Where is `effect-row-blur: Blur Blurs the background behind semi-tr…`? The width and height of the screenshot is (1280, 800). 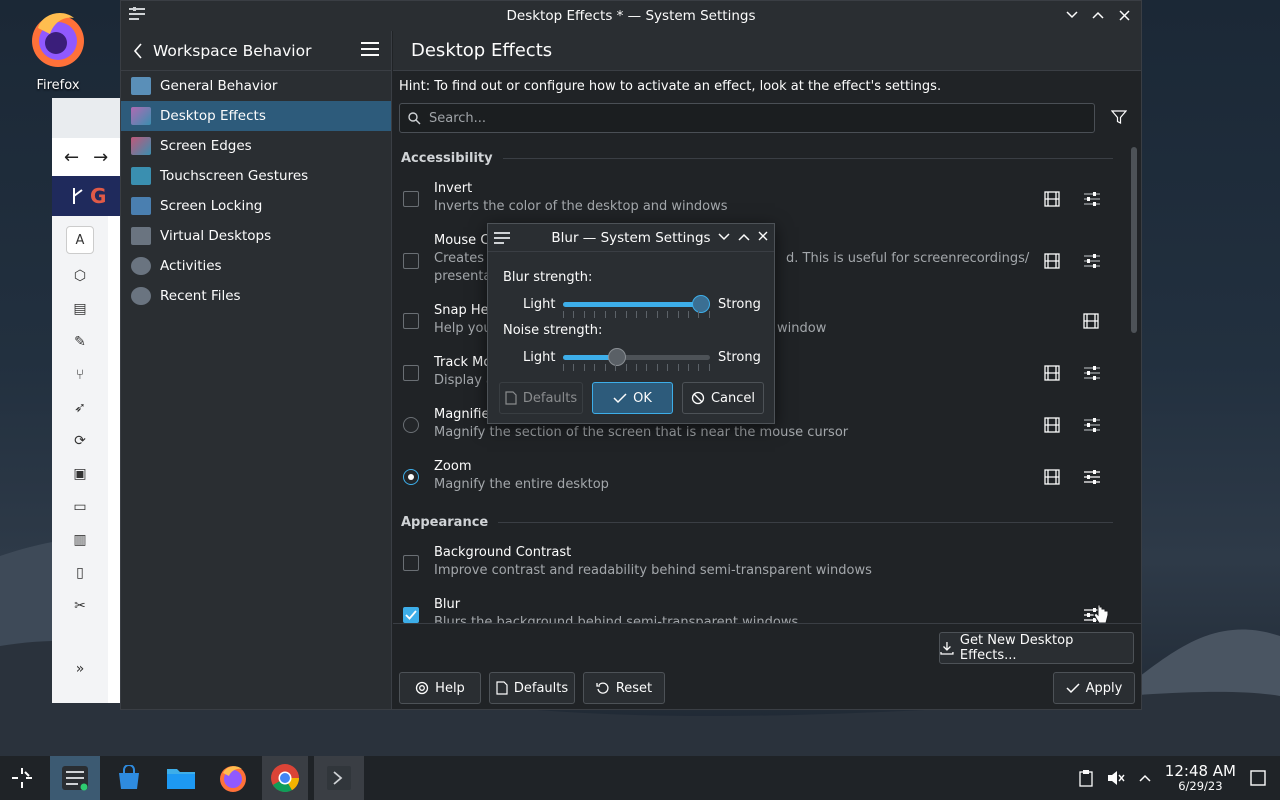
effect-row-blur: Blur Blurs the background behind semi-tr… is located at coordinates (761, 607).